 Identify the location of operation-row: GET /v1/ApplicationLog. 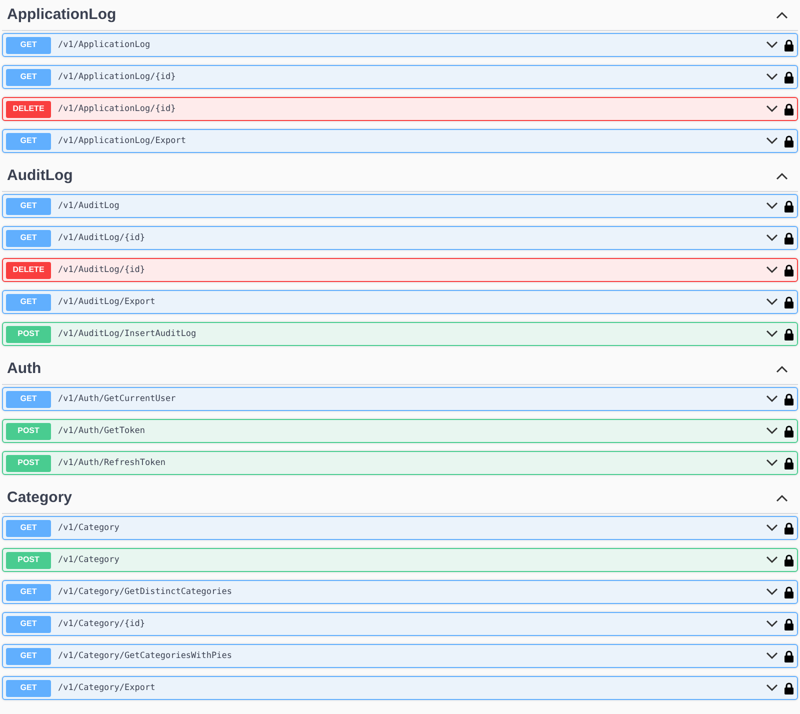
(400, 45).